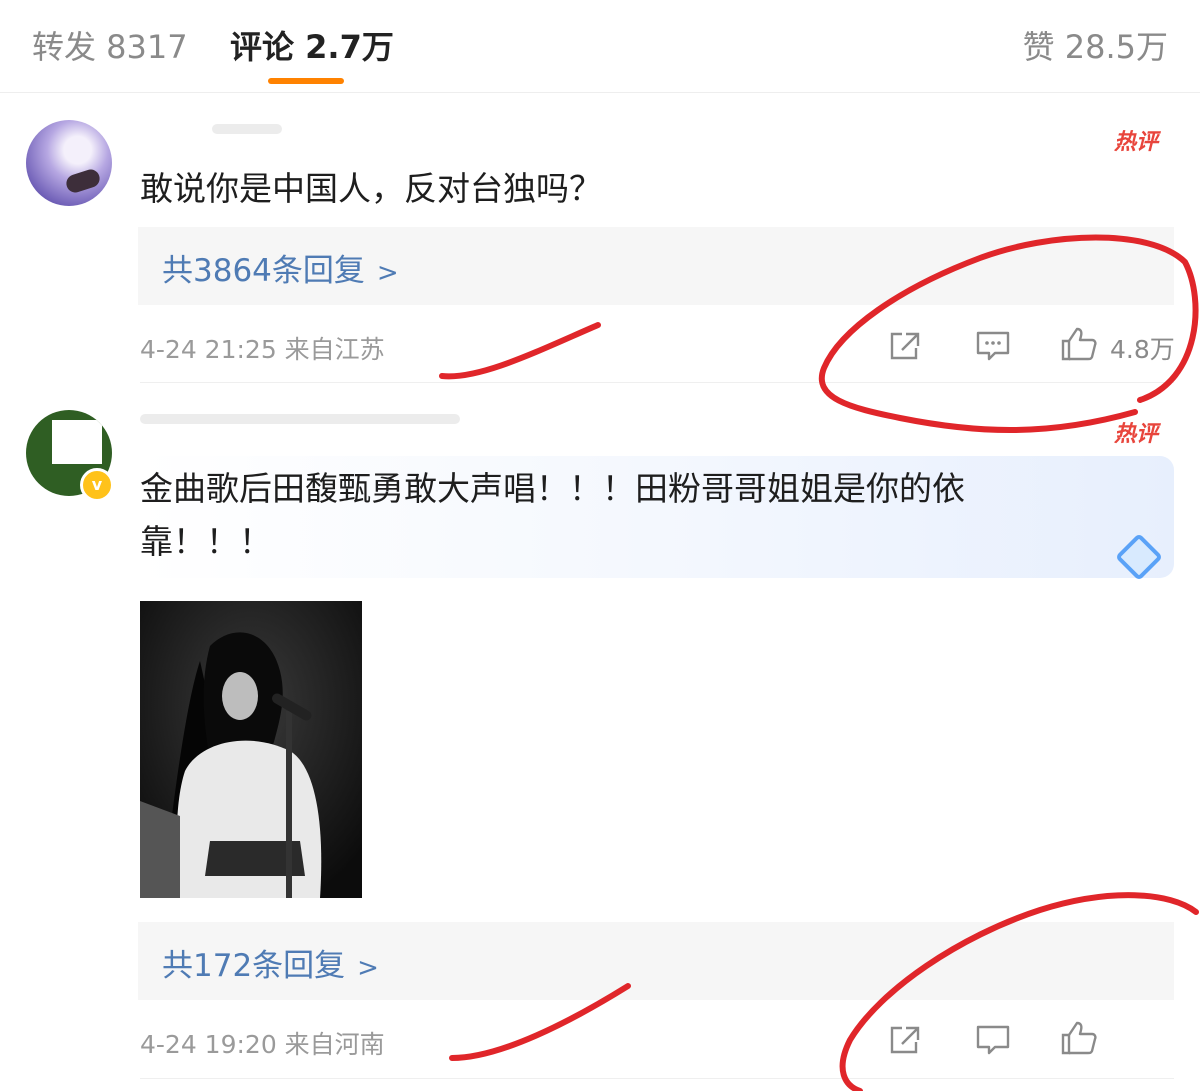 Image resolution: width=1200 pixels, height=1091 pixels. I want to click on annotation-stroke, so click(520, 351).